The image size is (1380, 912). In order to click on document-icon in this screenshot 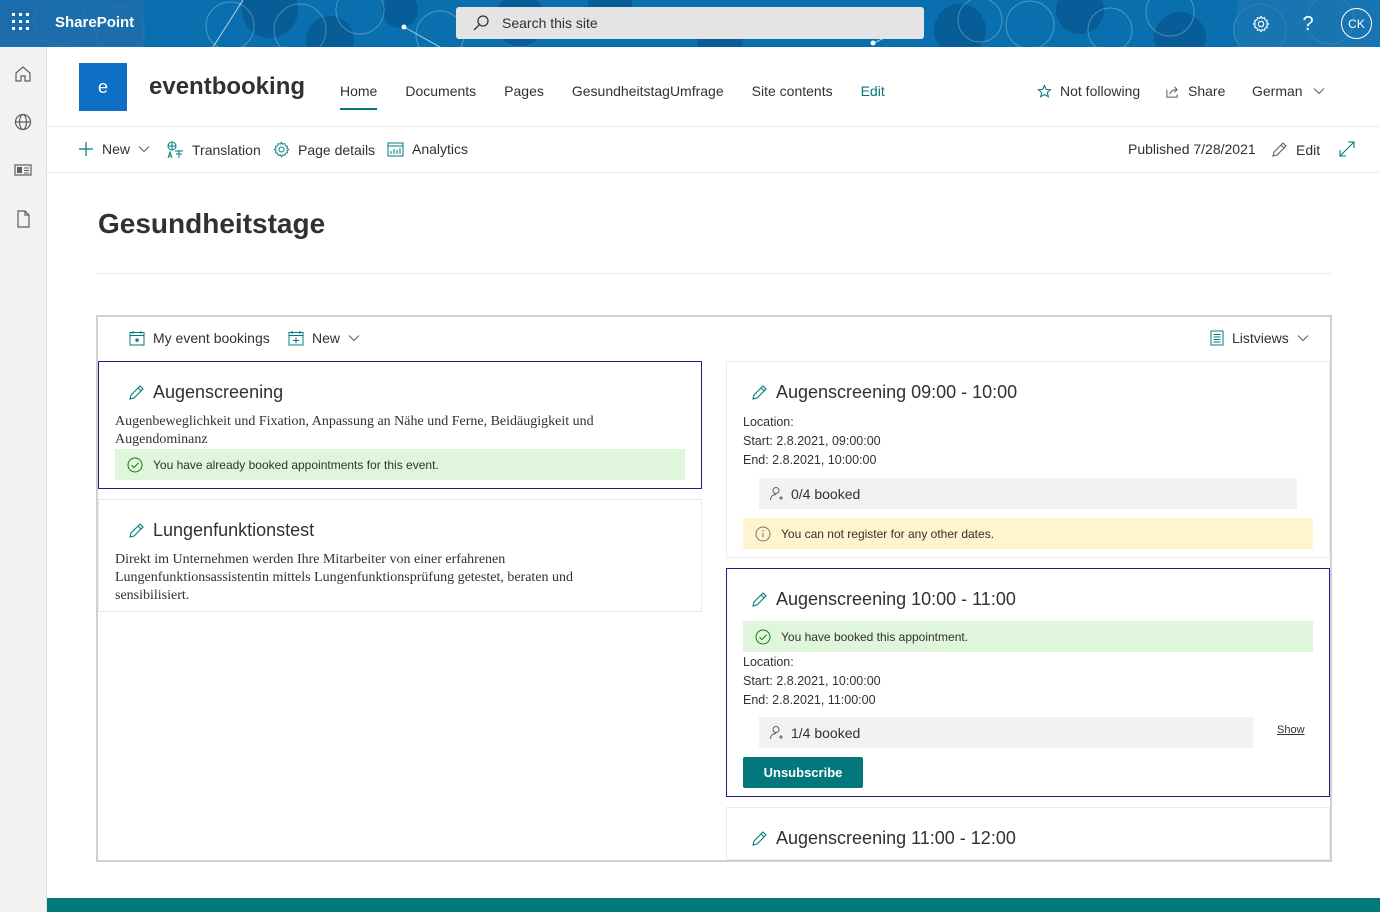, I will do `click(23, 219)`.